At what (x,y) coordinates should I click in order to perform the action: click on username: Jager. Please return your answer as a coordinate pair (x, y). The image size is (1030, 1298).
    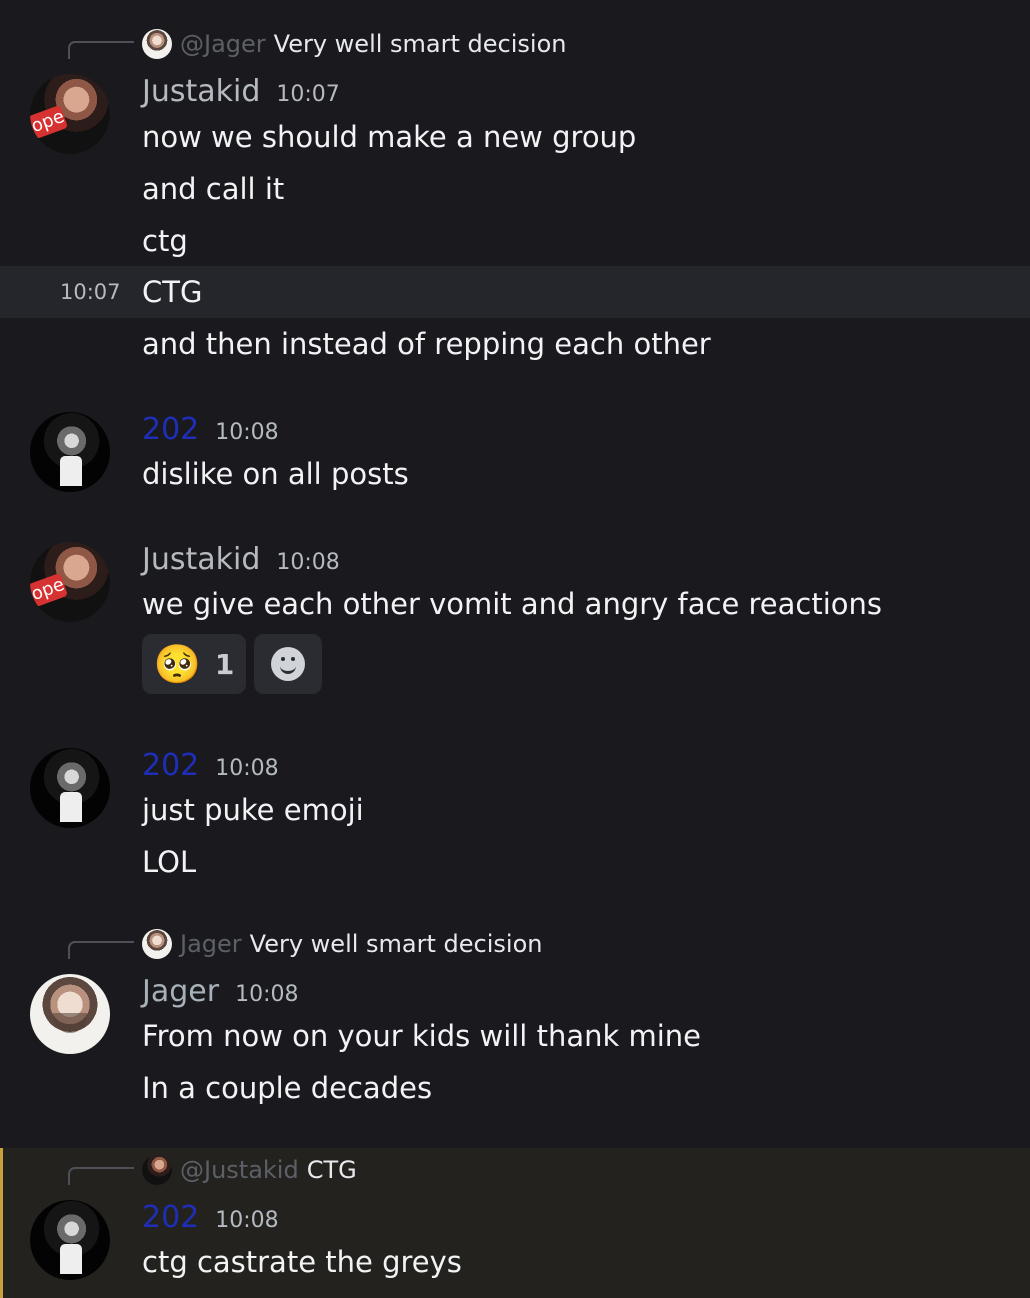
    Looking at the image, I should click on (180, 992).